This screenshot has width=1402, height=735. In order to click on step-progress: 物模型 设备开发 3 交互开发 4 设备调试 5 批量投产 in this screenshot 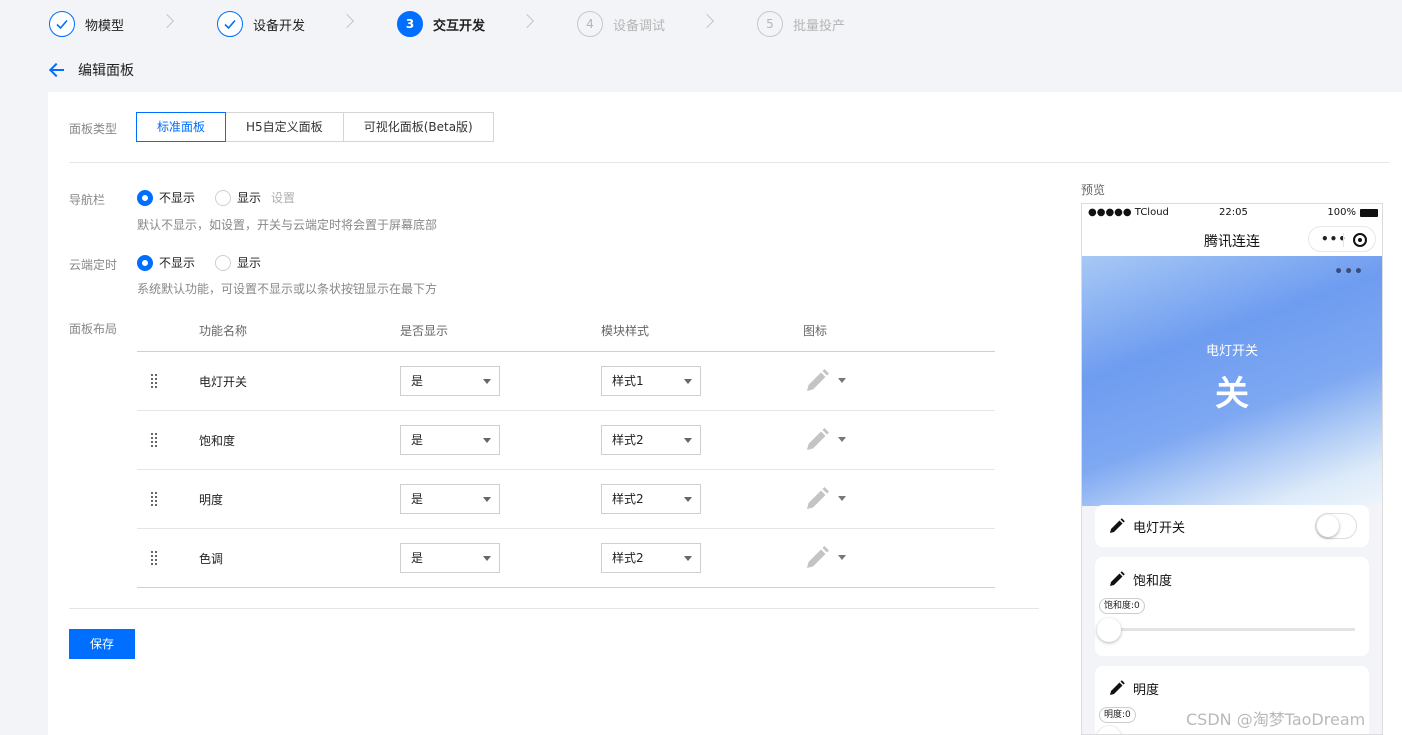, I will do `click(701, 24)`.